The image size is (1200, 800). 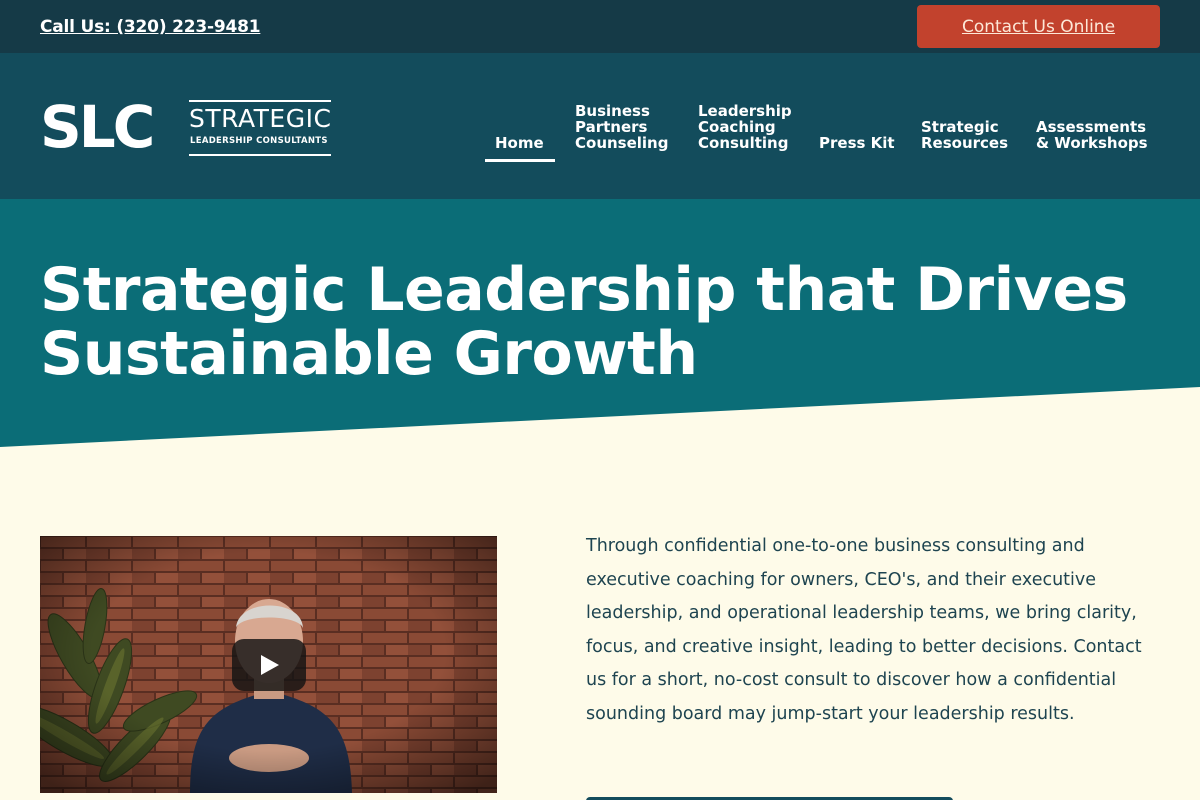 I want to click on logo-word: STRATEGIC, so click(x=260, y=118).